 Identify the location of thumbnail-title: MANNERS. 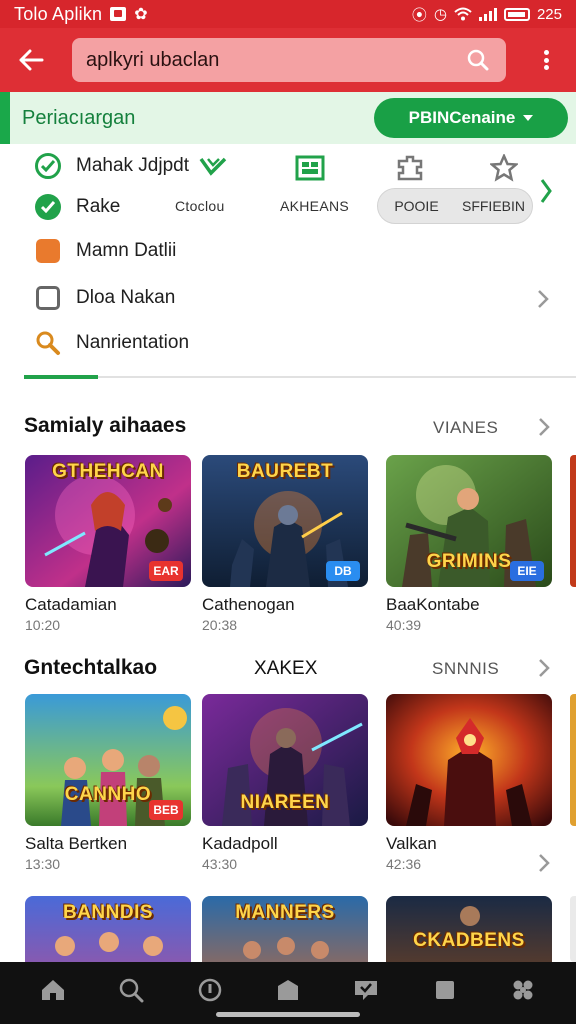
(285, 912).